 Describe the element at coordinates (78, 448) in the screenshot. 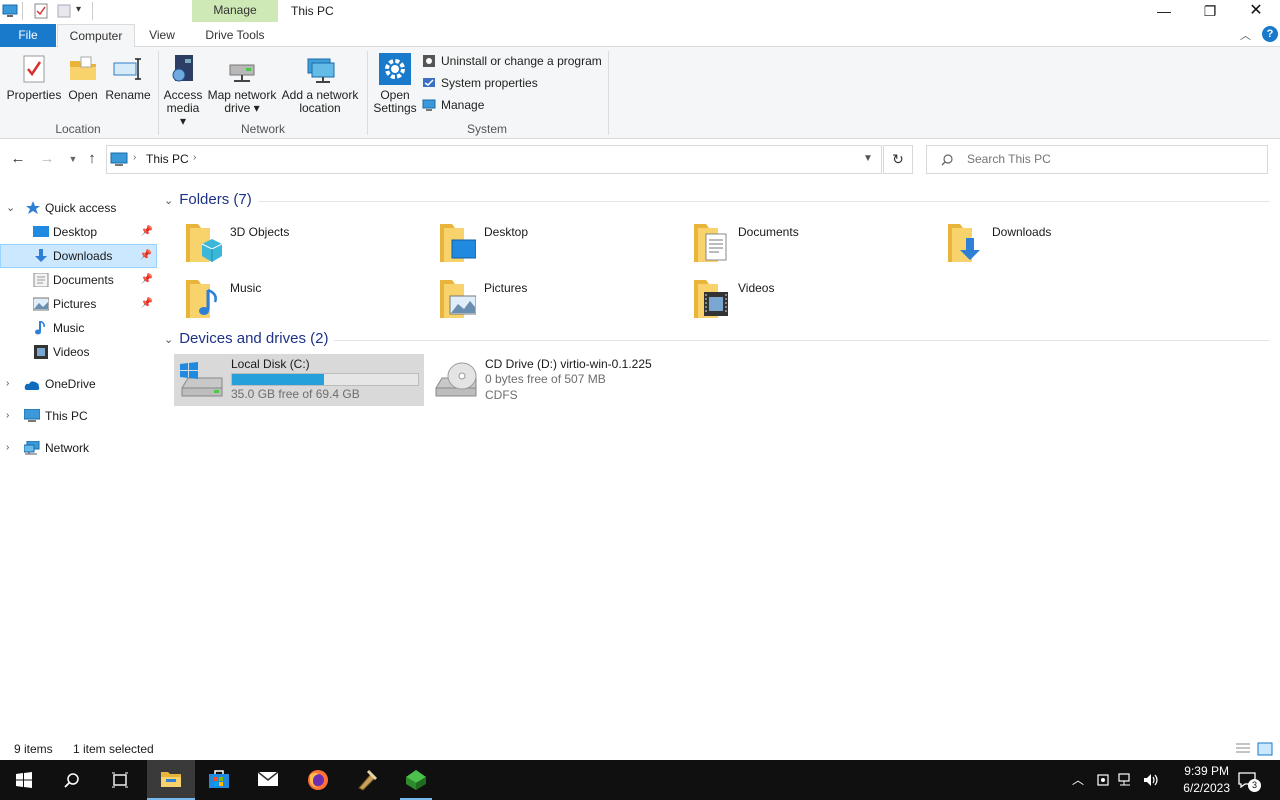

I see `nav-network: › Network` at that location.